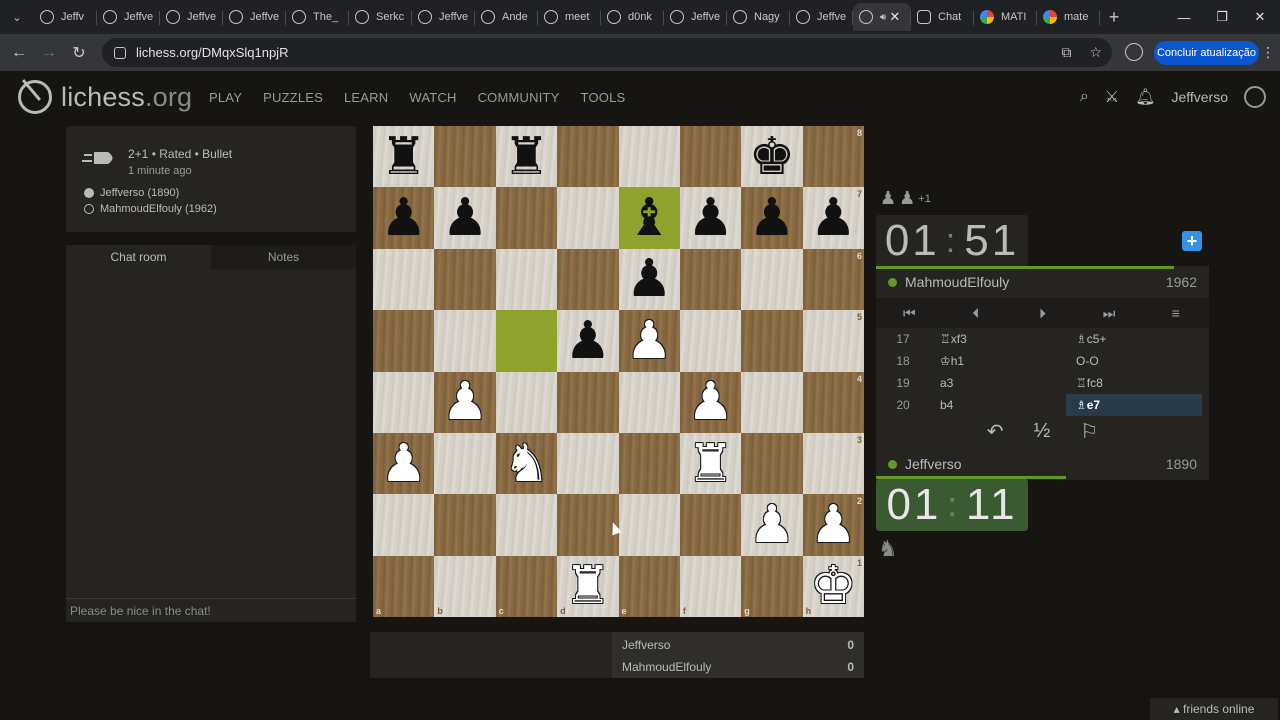 The width and height of the screenshot is (1280, 720). I want to click on black-bishop-piece: ♝, so click(649, 218).